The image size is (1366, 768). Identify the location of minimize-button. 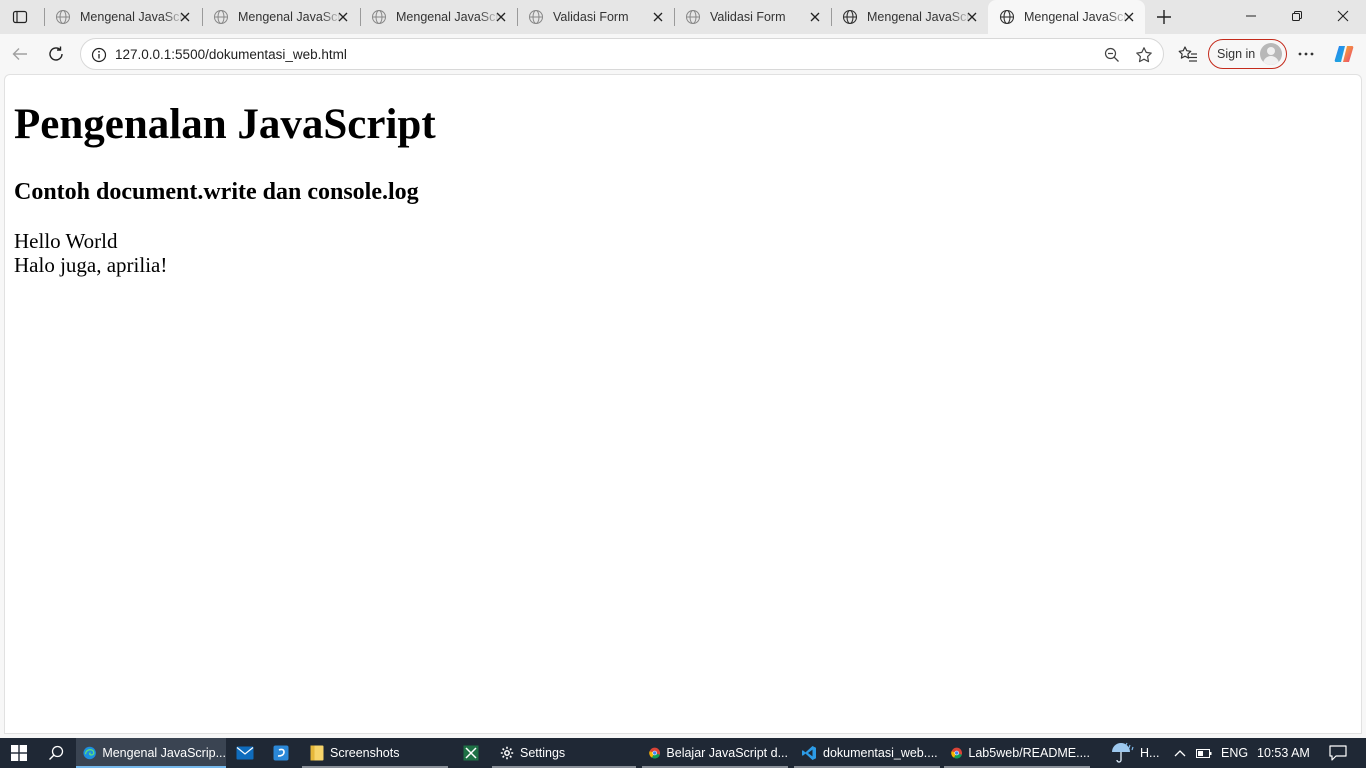
(1251, 16).